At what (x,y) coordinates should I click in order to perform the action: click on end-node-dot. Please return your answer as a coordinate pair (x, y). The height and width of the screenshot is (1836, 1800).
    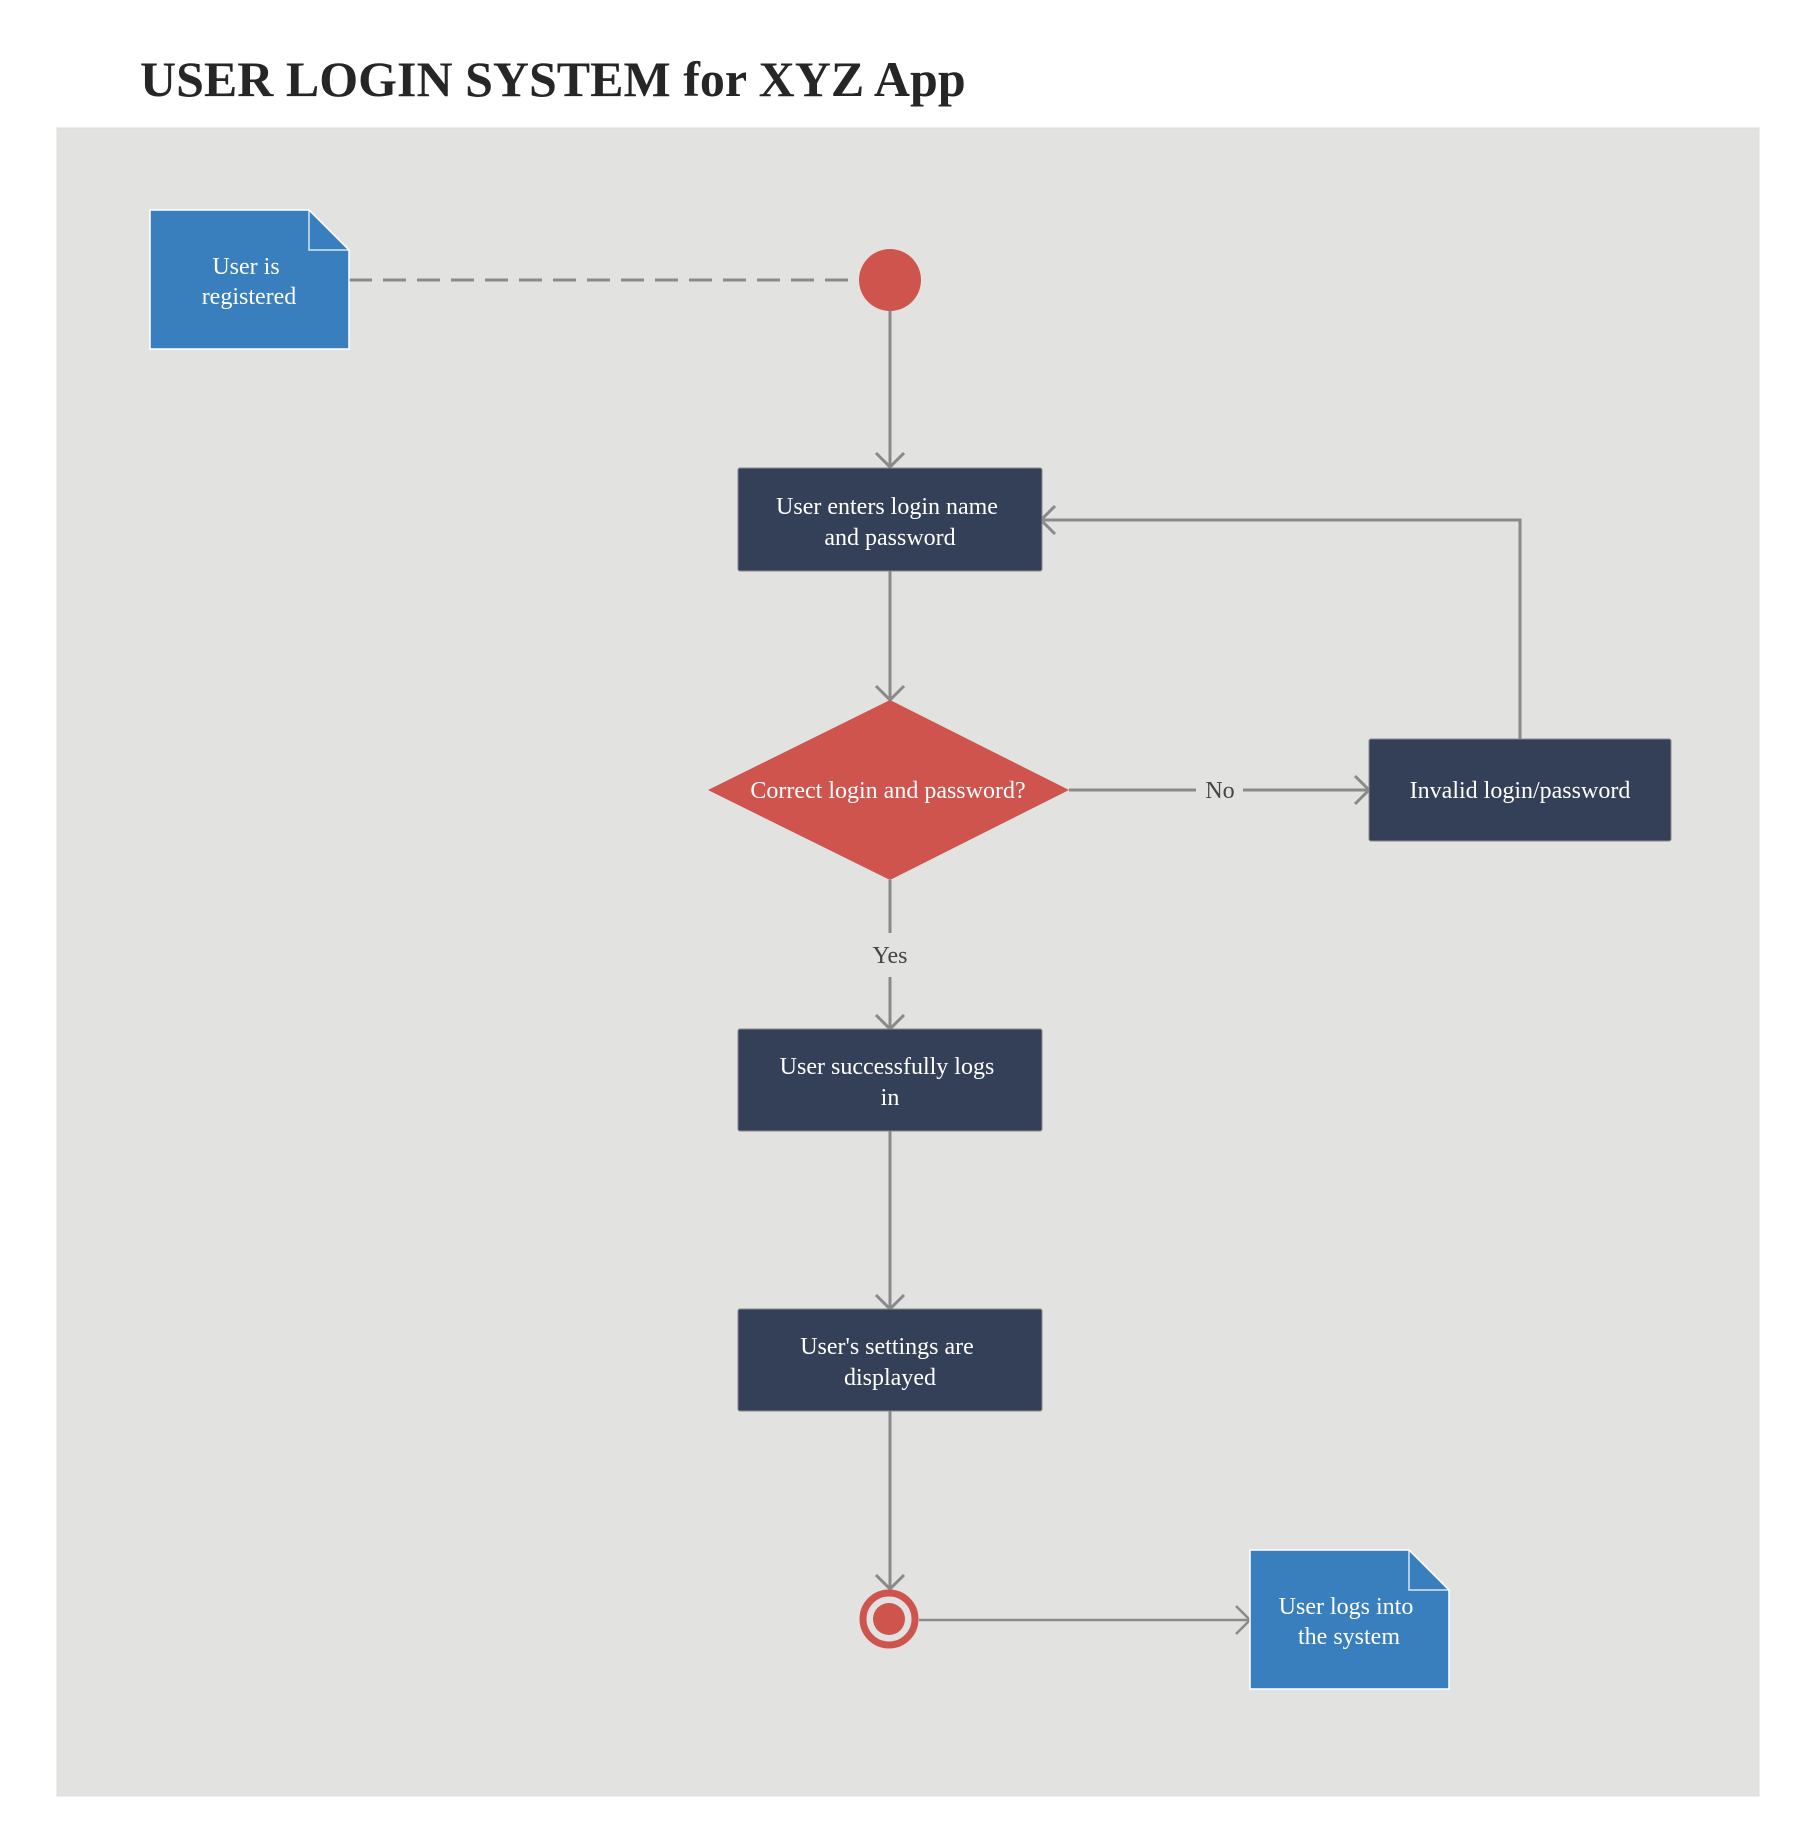
    Looking at the image, I should click on (889, 1619).